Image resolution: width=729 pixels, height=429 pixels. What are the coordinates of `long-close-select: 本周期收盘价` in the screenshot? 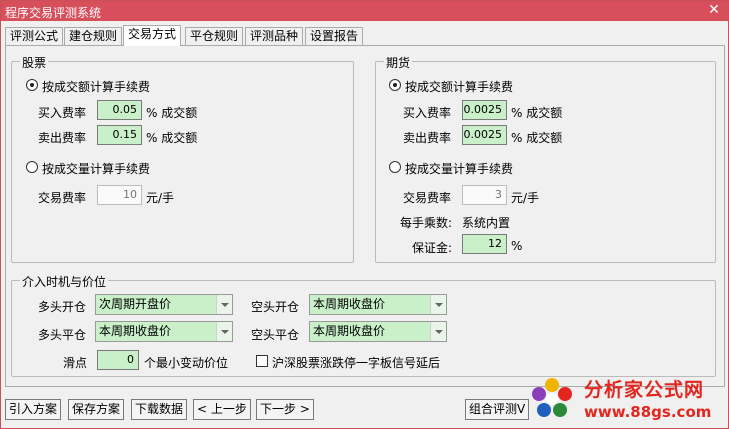 It's located at (164, 331).